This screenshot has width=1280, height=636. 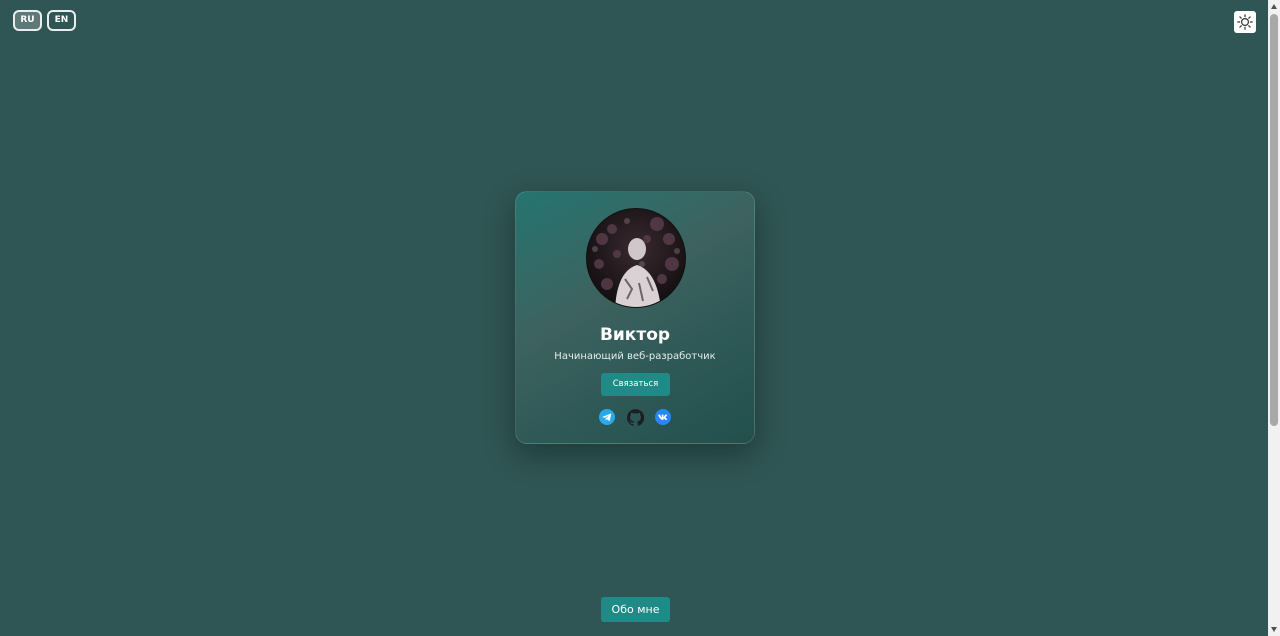 What do you see at coordinates (636, 258) in the screenshot?
I see `avatar` at bounding box center [636, 258].